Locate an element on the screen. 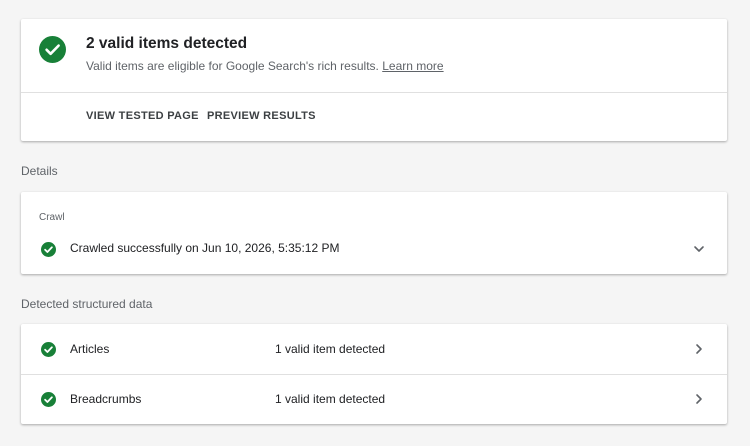 This screenshot has height=446, width=750. structured-item-articles: Articles 1 valid item detected is located at coordinates (374, 349).